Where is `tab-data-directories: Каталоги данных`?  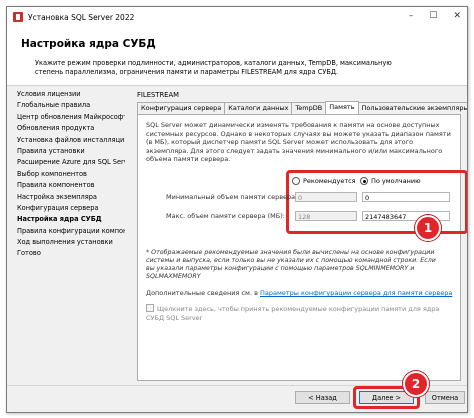 tab-data-directories: Каталоги данных is located at coordinates (258, 108).